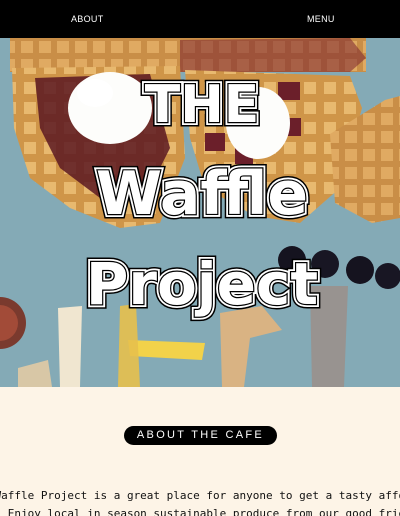 Image resolution: width=400 pixels, height=516 pixels. Describe the element at coordinates (202, 105) in the screenshot. I see `hero-title-line1-core: THE` at that location.